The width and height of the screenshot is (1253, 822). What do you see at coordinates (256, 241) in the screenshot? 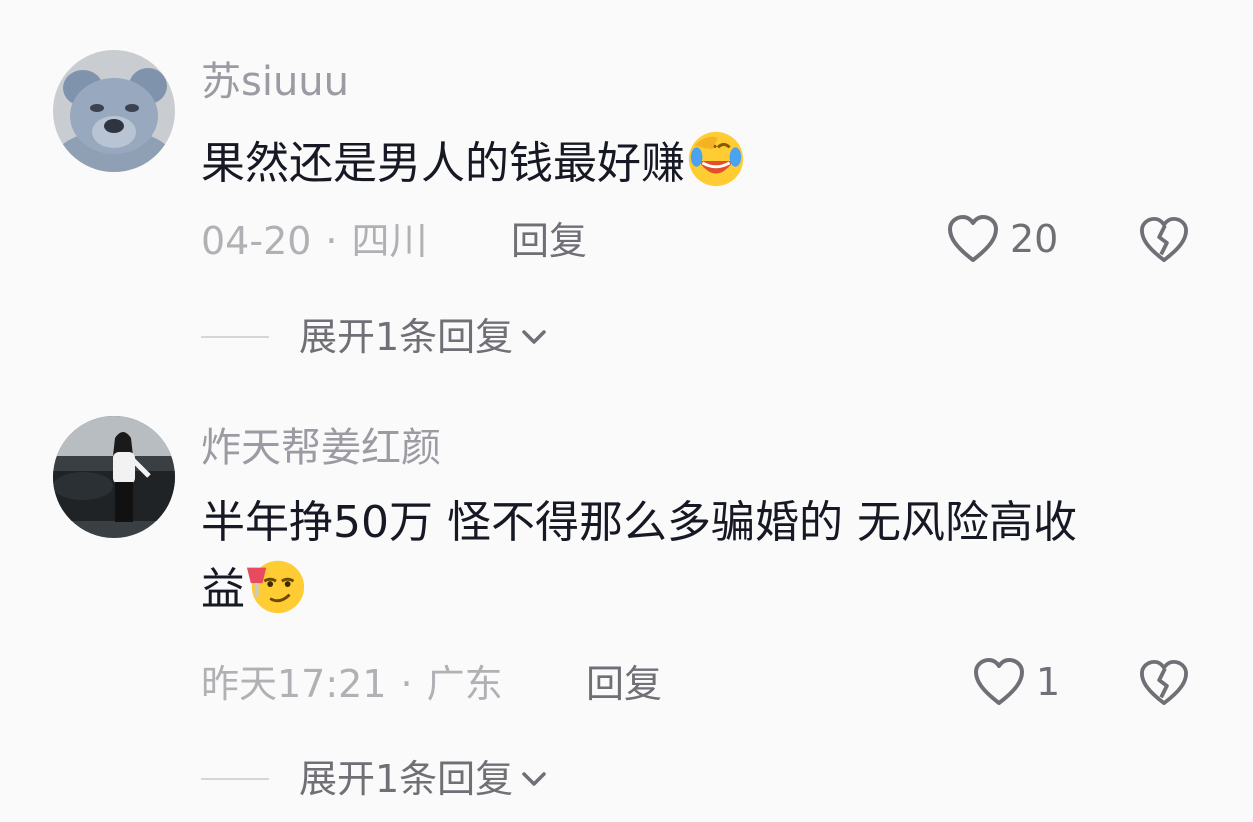
I see `comment-date: 04-20` at bounding box center [256, 241].